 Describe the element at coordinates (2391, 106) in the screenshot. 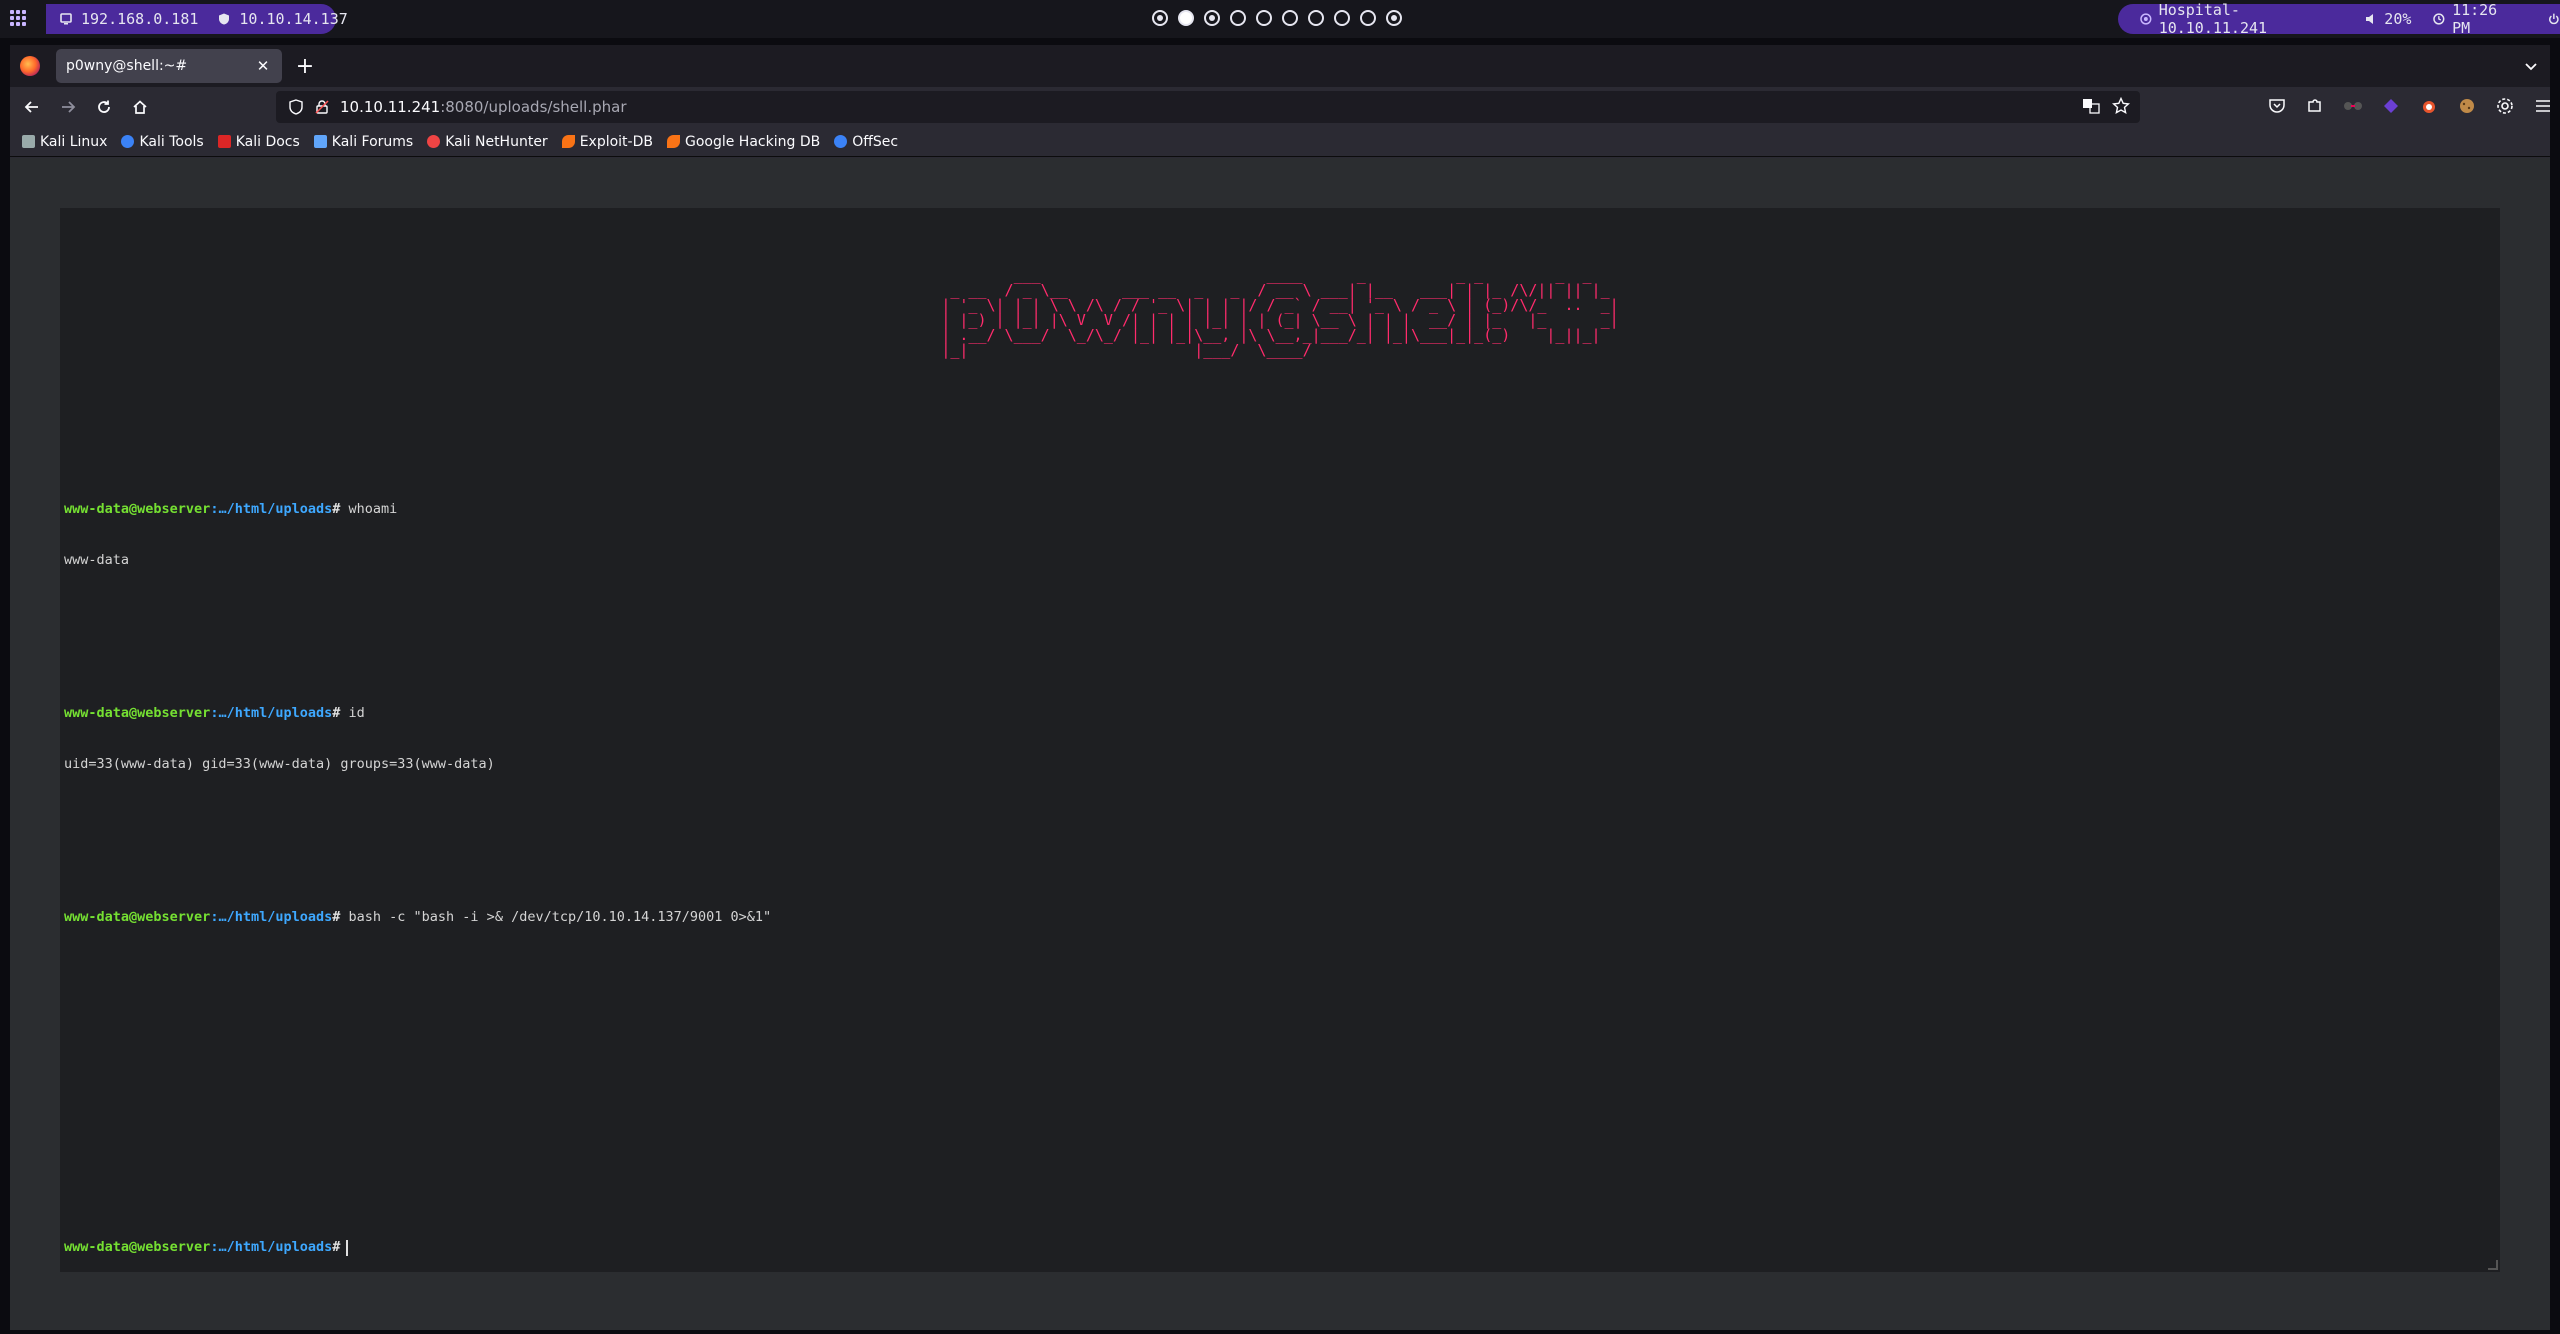

I see `wappalyzer-icon` at that location.